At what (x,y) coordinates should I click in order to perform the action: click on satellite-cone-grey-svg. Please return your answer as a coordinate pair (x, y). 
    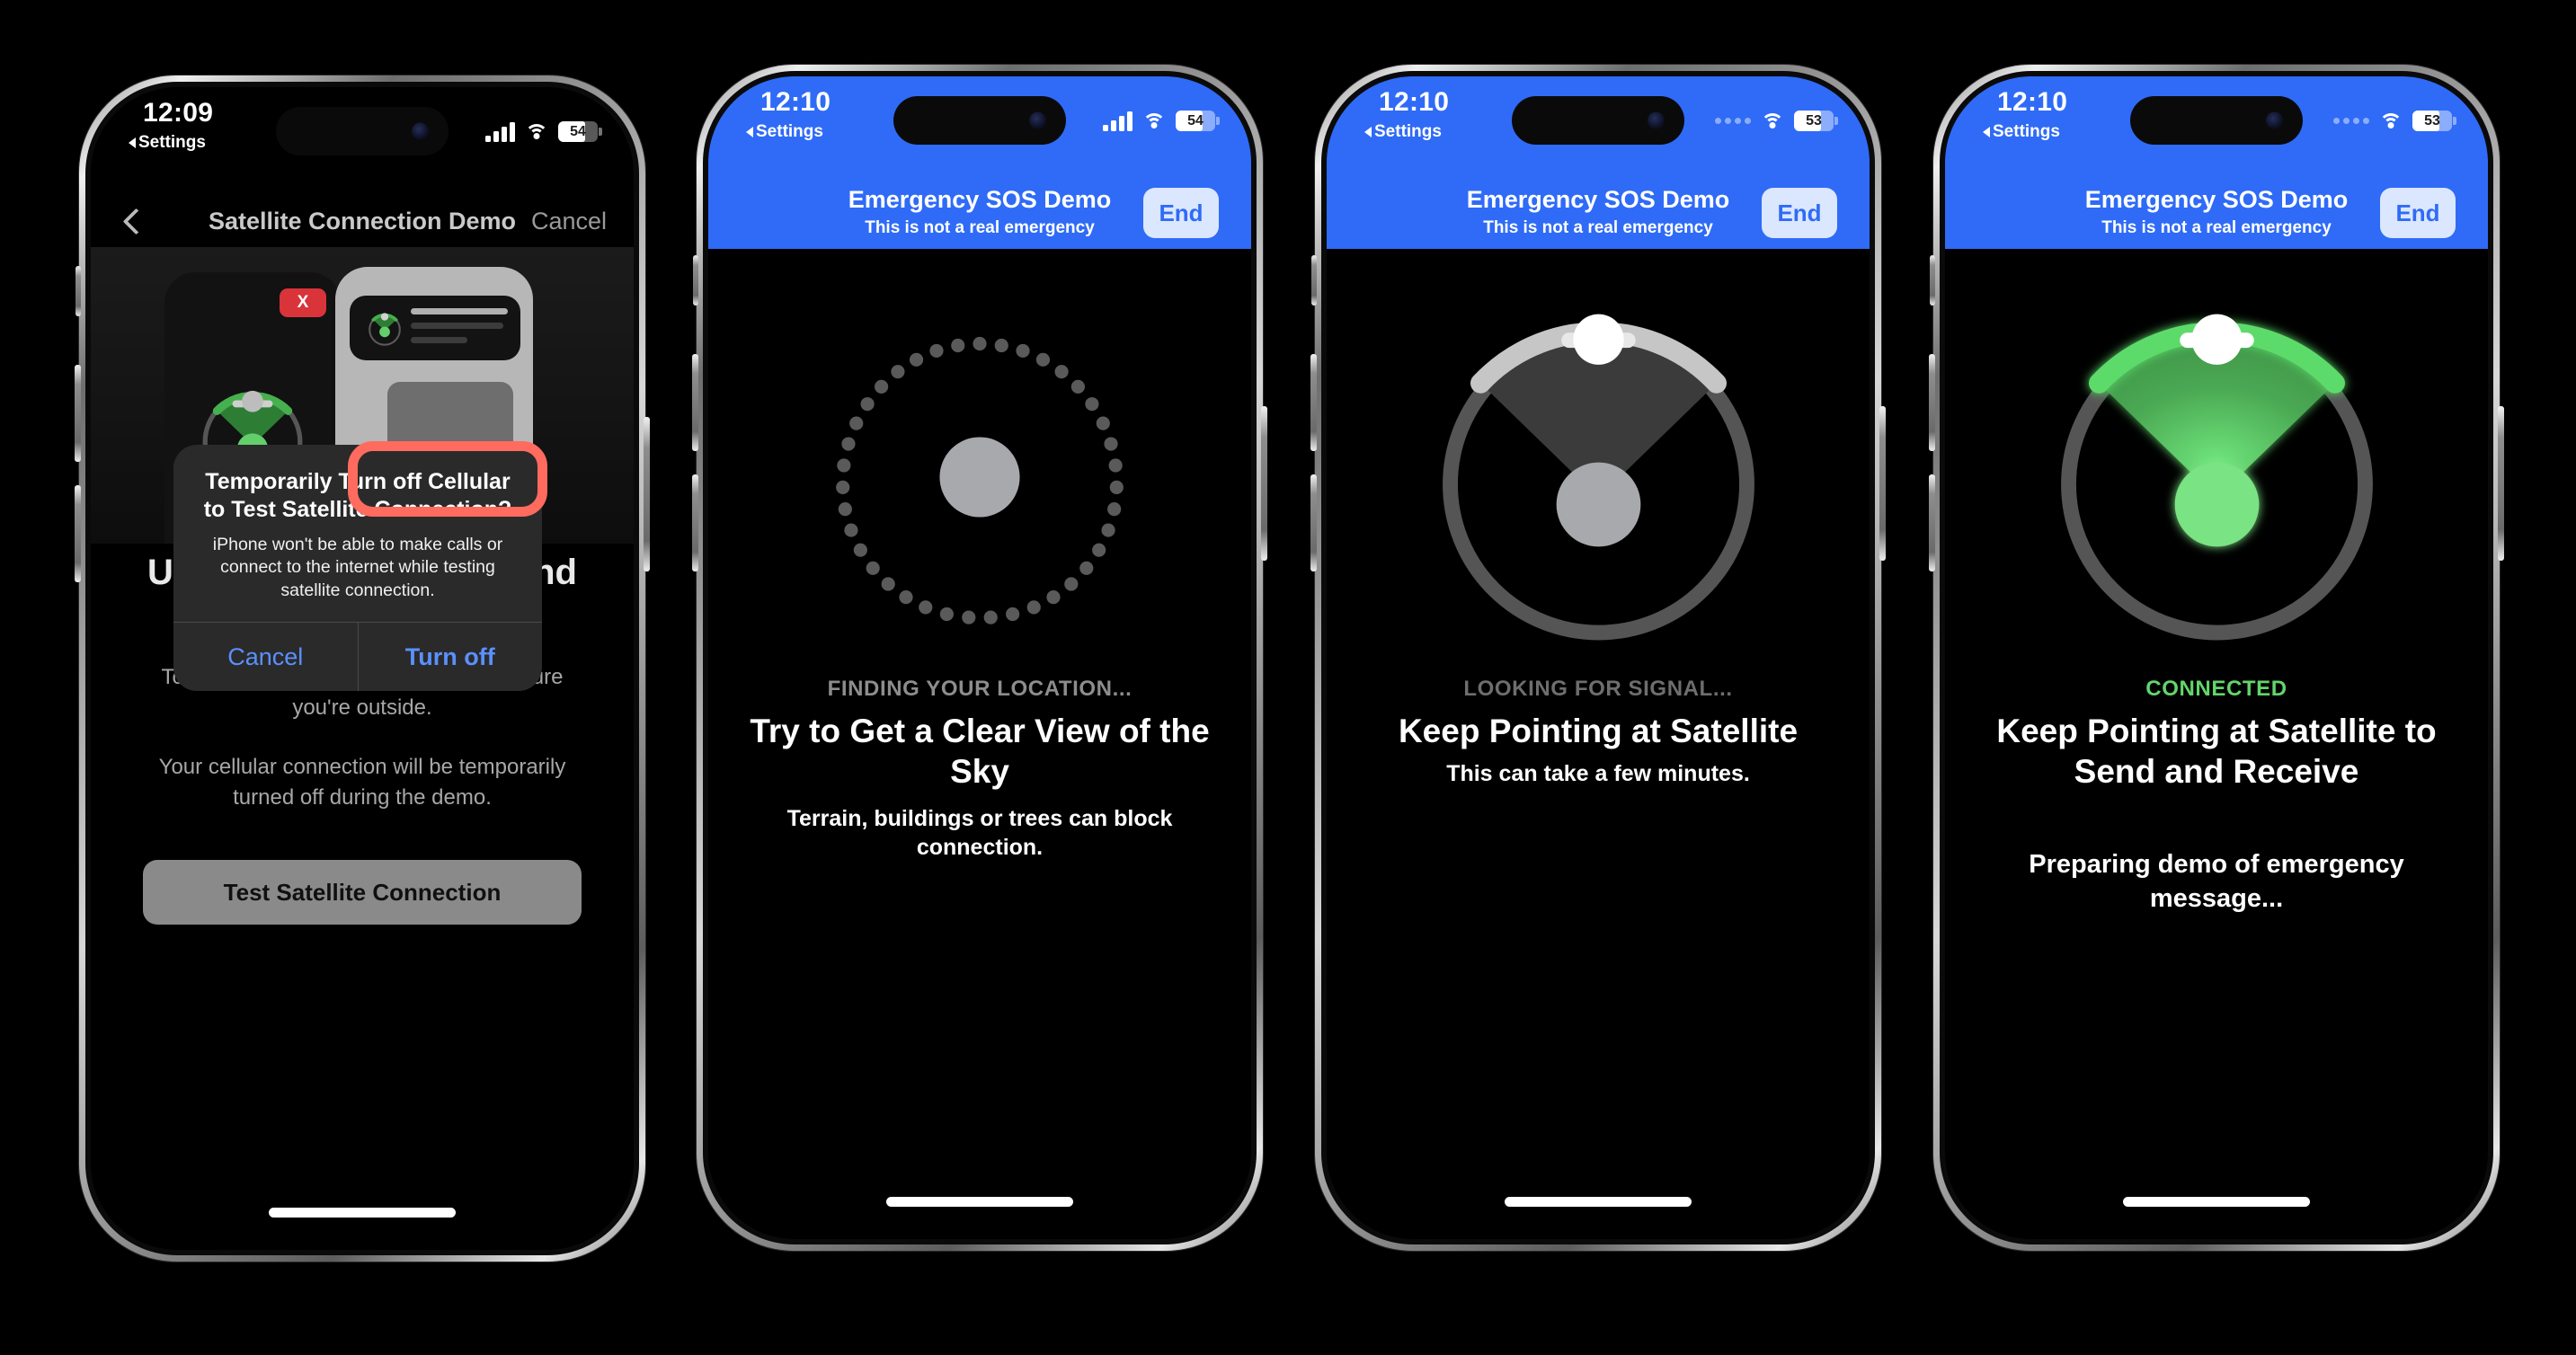
    Looking at the image, I should click on (1598, 477).